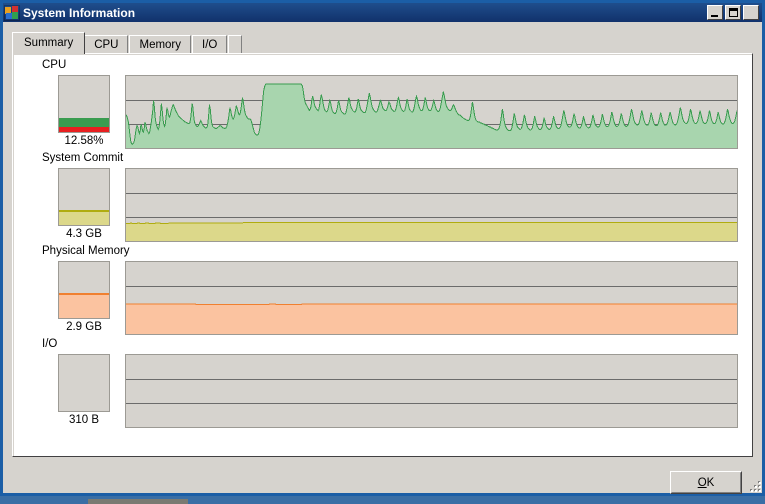 The width and height of the screenshot is (765, 504). I want to click on section-cpu-label: CPU, so click(54, 65).